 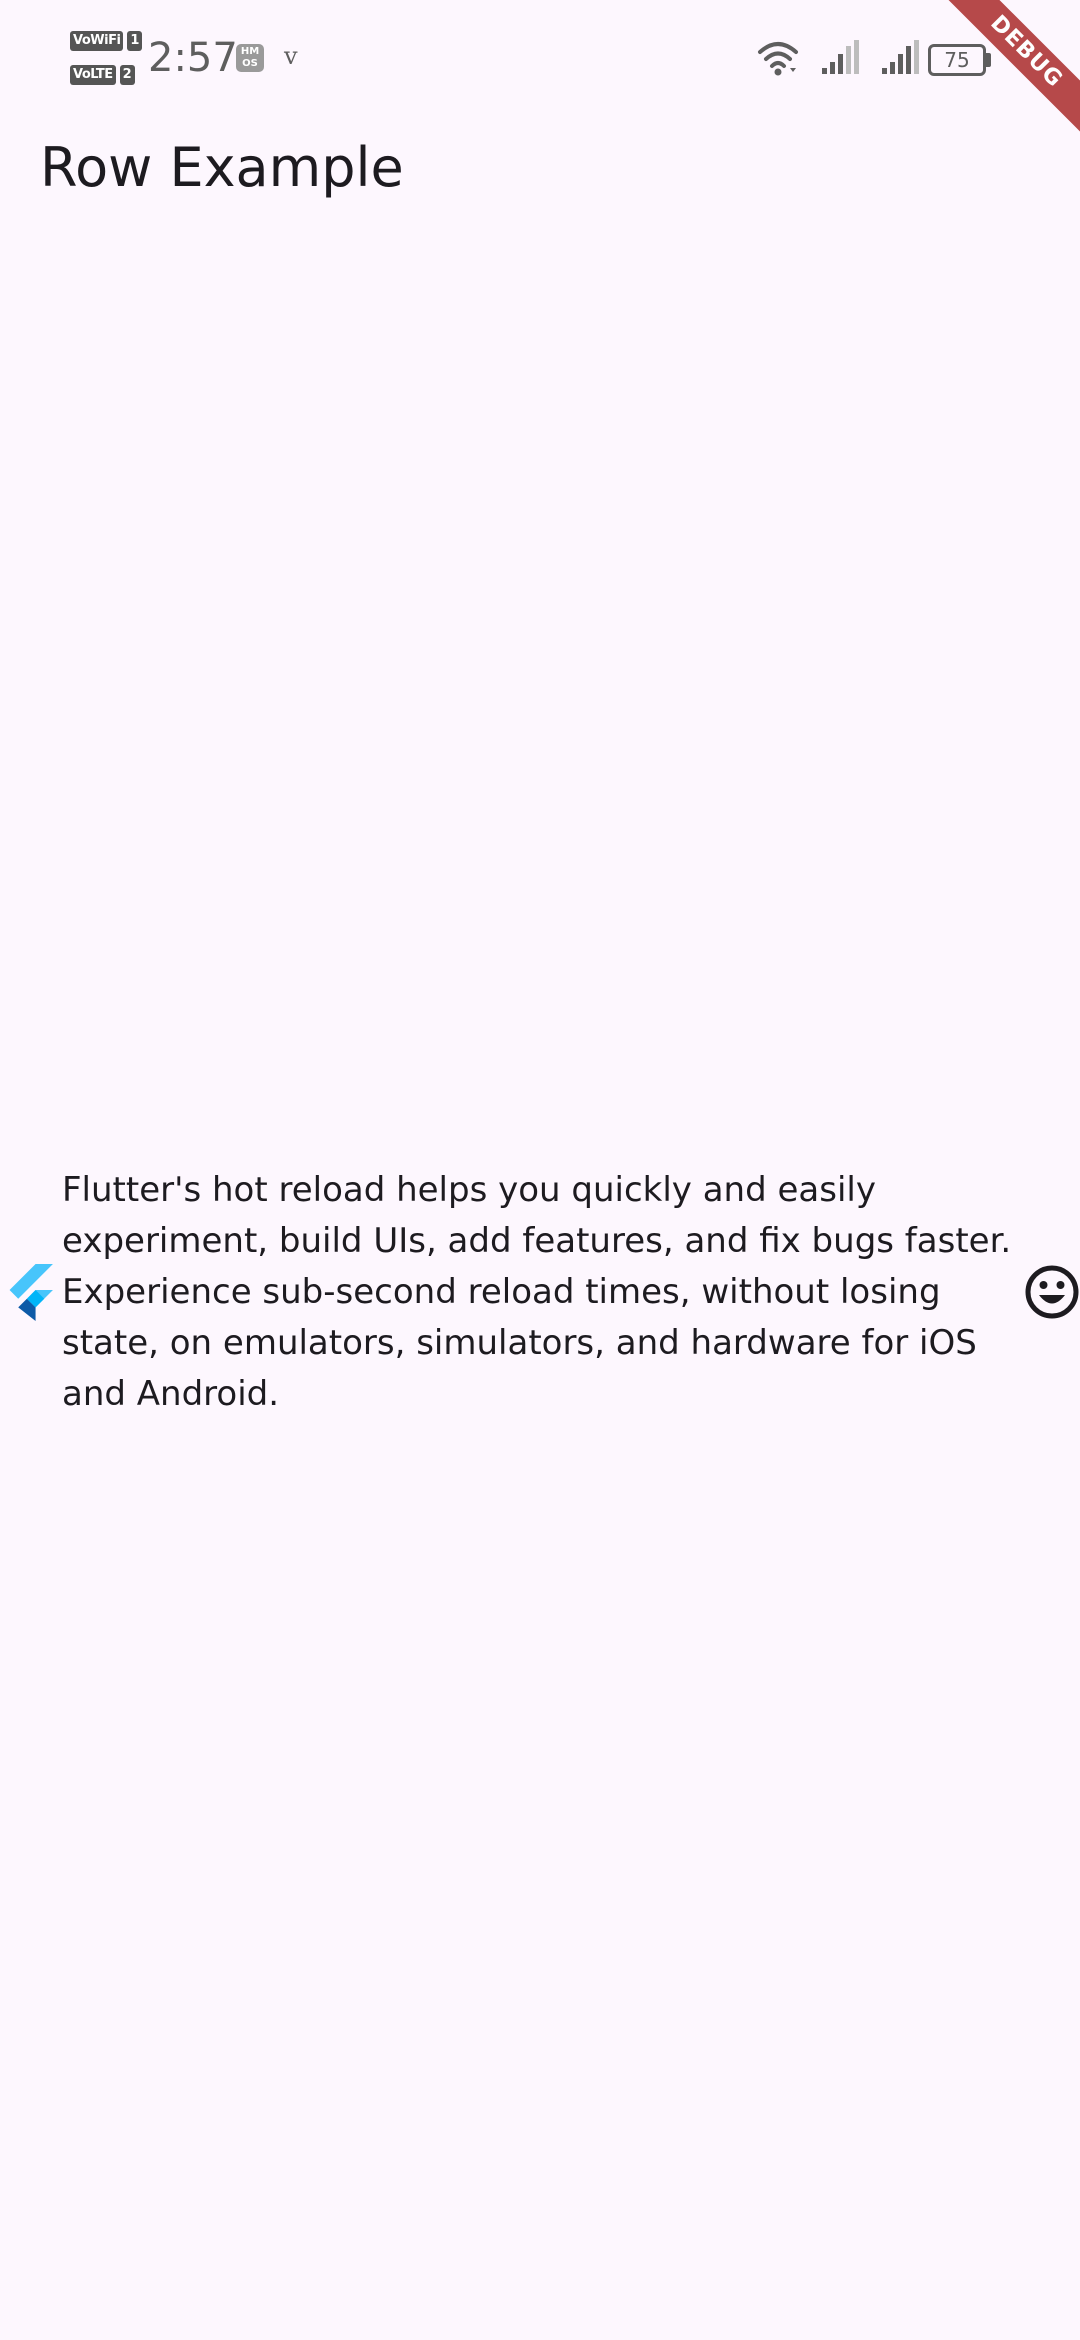 What do you see at coordinates (778, 59) in the screenshot?
I see `wifi-icon` at bounding box center [778, 59].